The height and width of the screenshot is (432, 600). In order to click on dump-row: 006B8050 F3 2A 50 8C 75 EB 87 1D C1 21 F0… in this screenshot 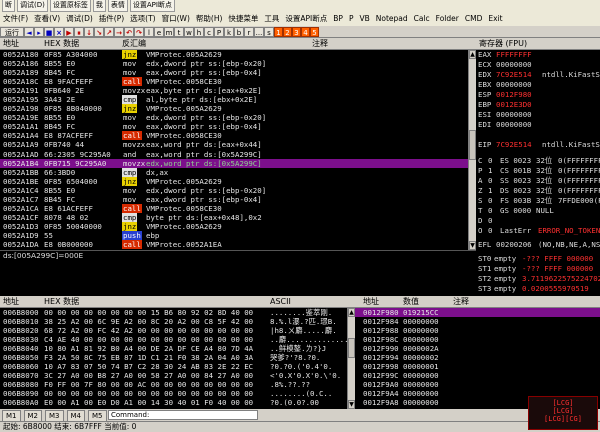, I will do `click(173, 357)`.